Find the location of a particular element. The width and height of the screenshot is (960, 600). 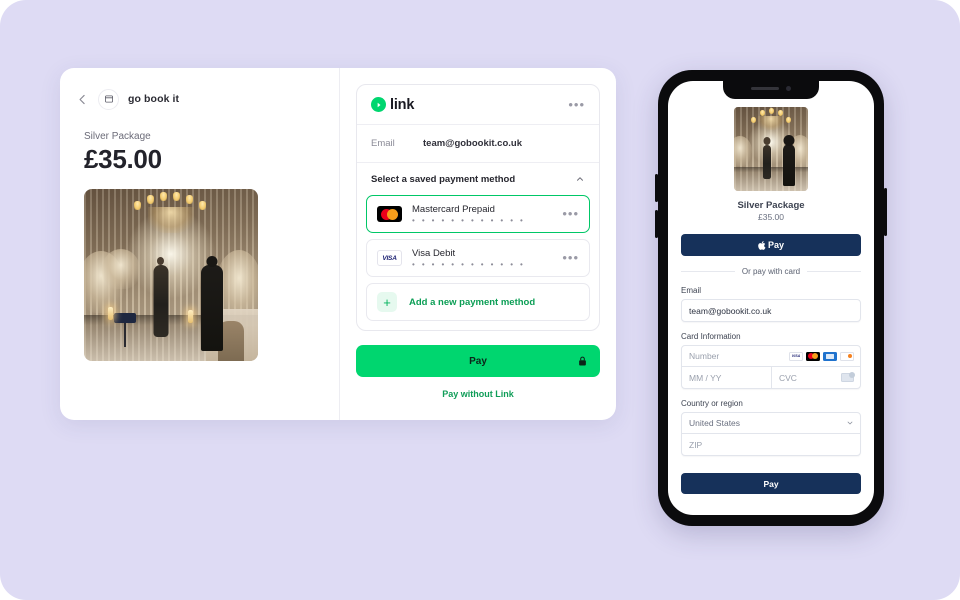

apple-pay-label: Pay is located at coordinates (775, 245).